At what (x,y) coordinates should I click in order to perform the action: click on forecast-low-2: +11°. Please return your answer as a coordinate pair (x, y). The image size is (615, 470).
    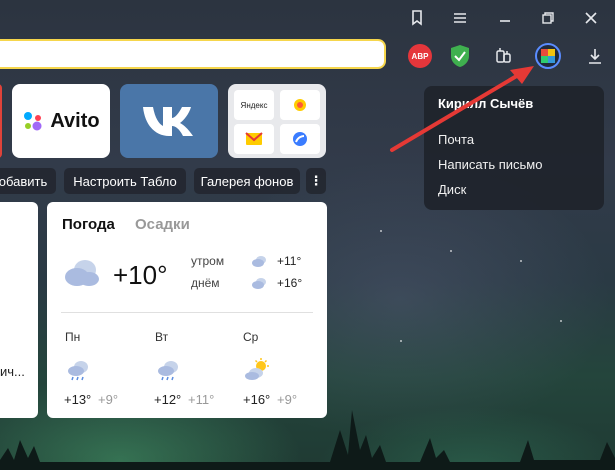
    Looking at the image, I should click on (201, 399).